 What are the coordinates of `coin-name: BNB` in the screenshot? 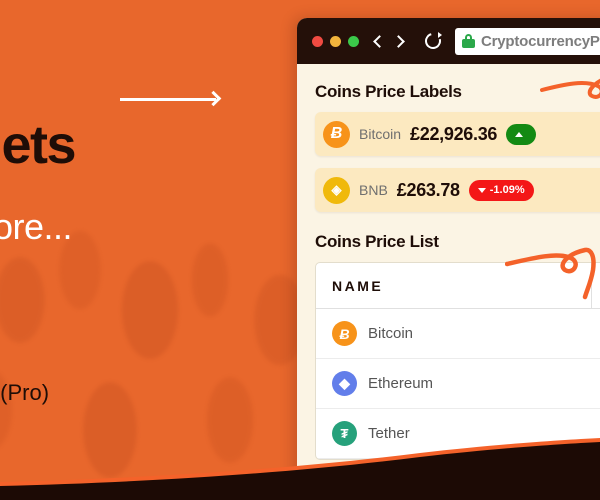 It's located at (373, 190).